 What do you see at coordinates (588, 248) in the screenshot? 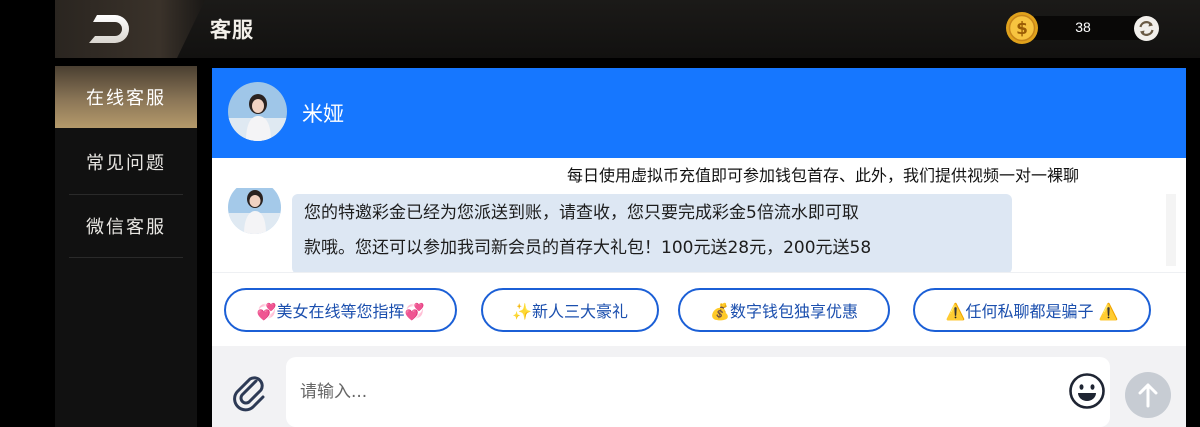
I see `message-line: 款哦。您还可以参加我司新会员的首存大礼包！100元送28元，200元送58` at bounding box center [588, 248].